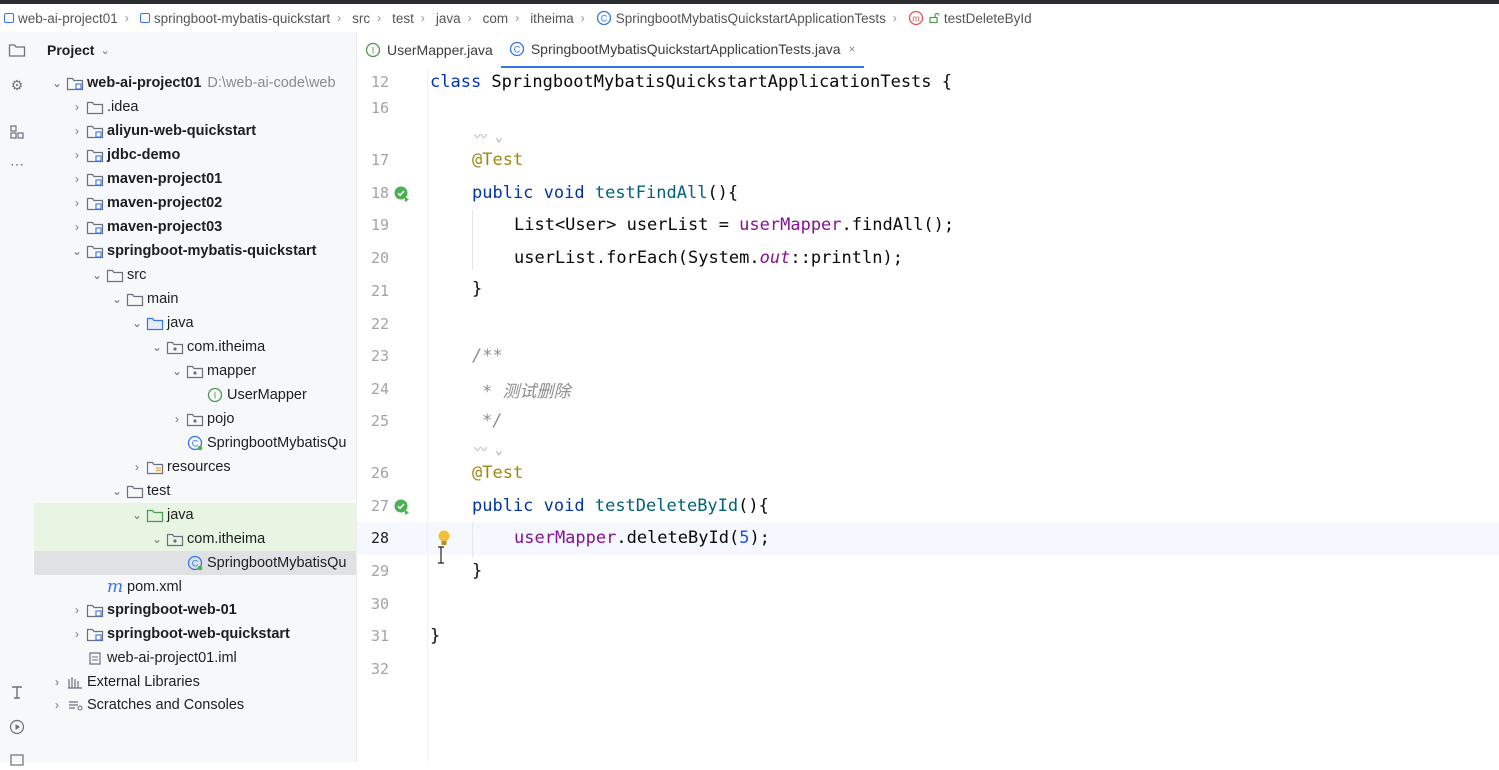  What do you see at coordinates (401, 18) in the screenshot?
I see `breadcrumb-item: test` at bounding box center [401, 18].